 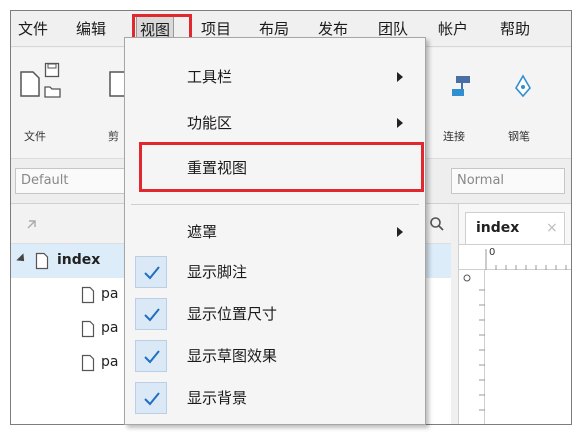 I want to click on menu-item-mask: 遮罩, so click(x=275, y=232).